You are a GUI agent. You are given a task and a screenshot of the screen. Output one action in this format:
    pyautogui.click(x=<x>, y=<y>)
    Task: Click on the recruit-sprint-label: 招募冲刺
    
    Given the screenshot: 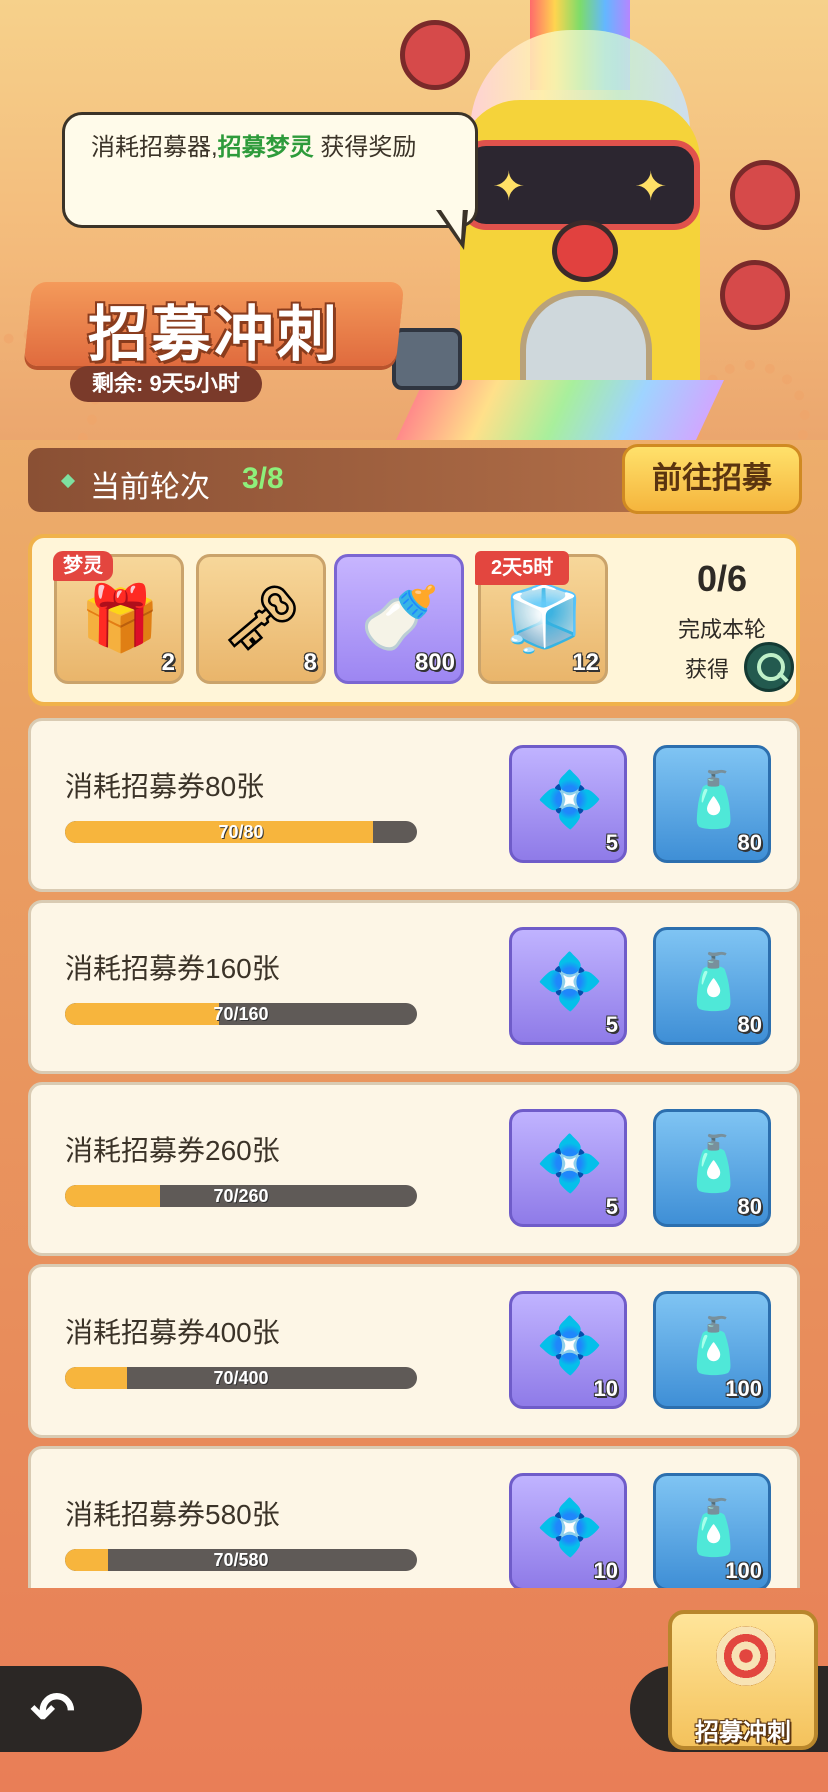 What is the action you would take?
    pyautogui.click(x=743, y=1732)
    